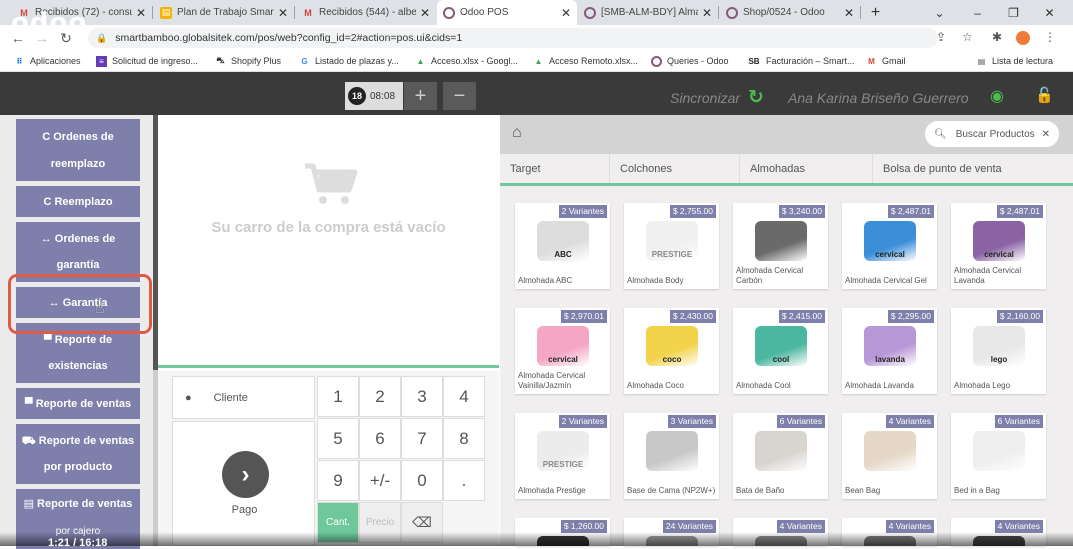 The image size is (1073, 549). Describe the element at coordinates (562, 456) in the screenshot. I see `product-card: PRESTIGE 2 Variantes Almohada Prestige` at that location.